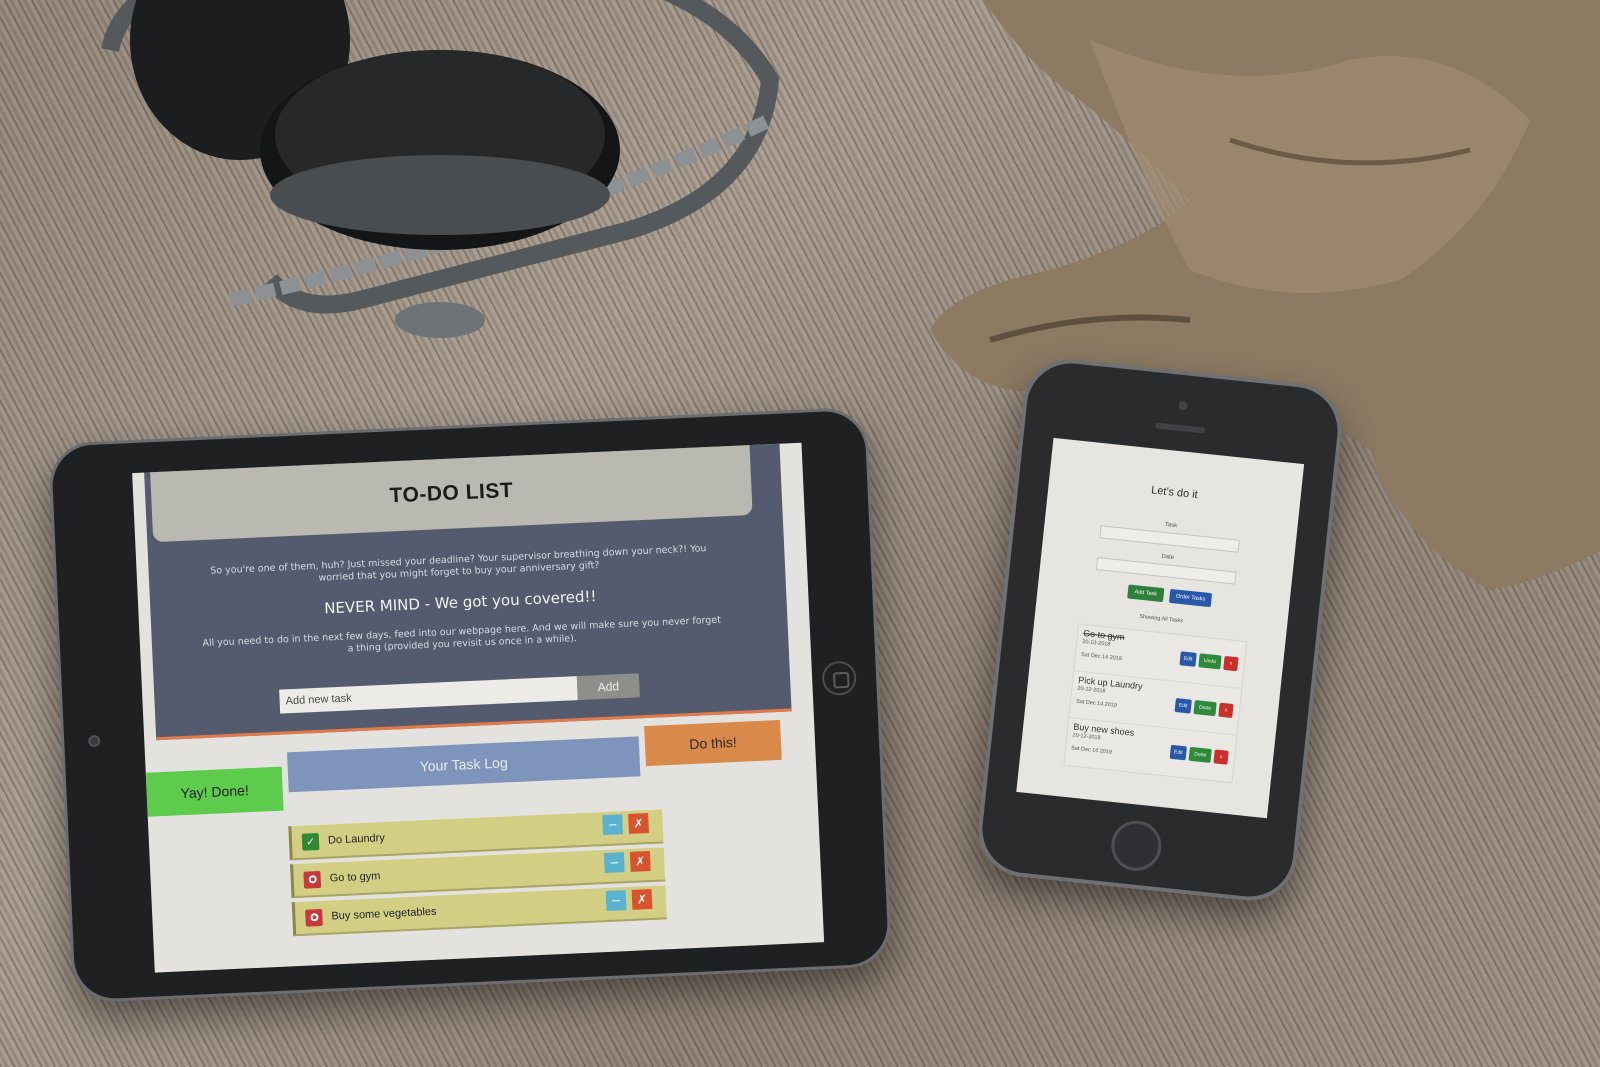 The image size is (1600, 1067). I want to click on task-label: Buy some vegetables, so click(384, 914).